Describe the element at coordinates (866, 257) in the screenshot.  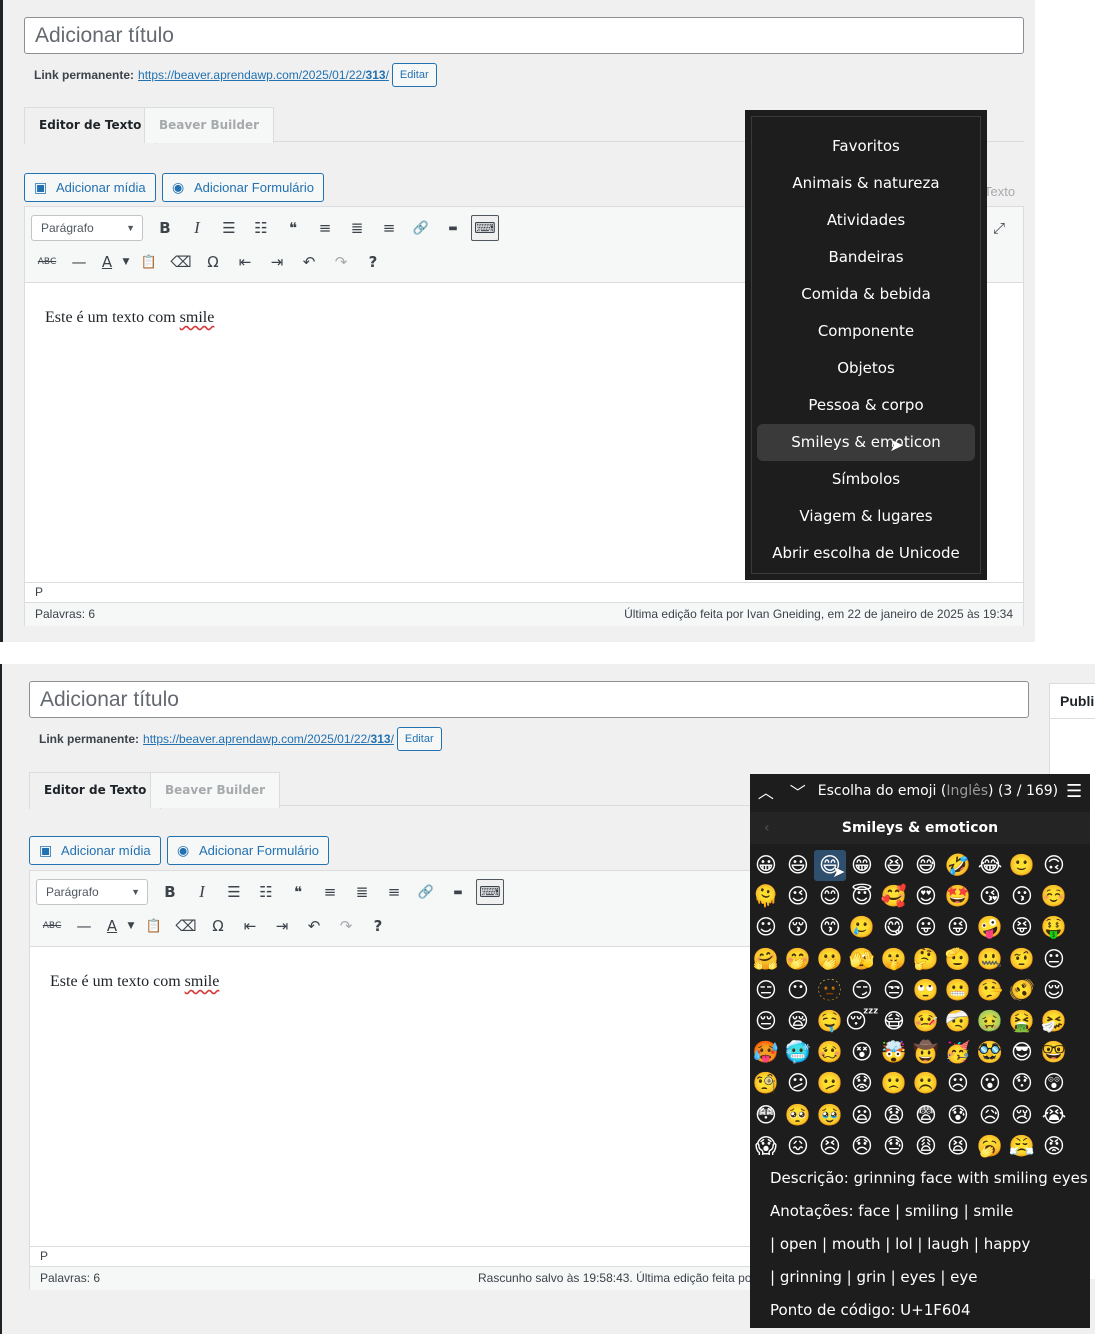
I see `emoji-menu-item: Bandeiras` at that location.